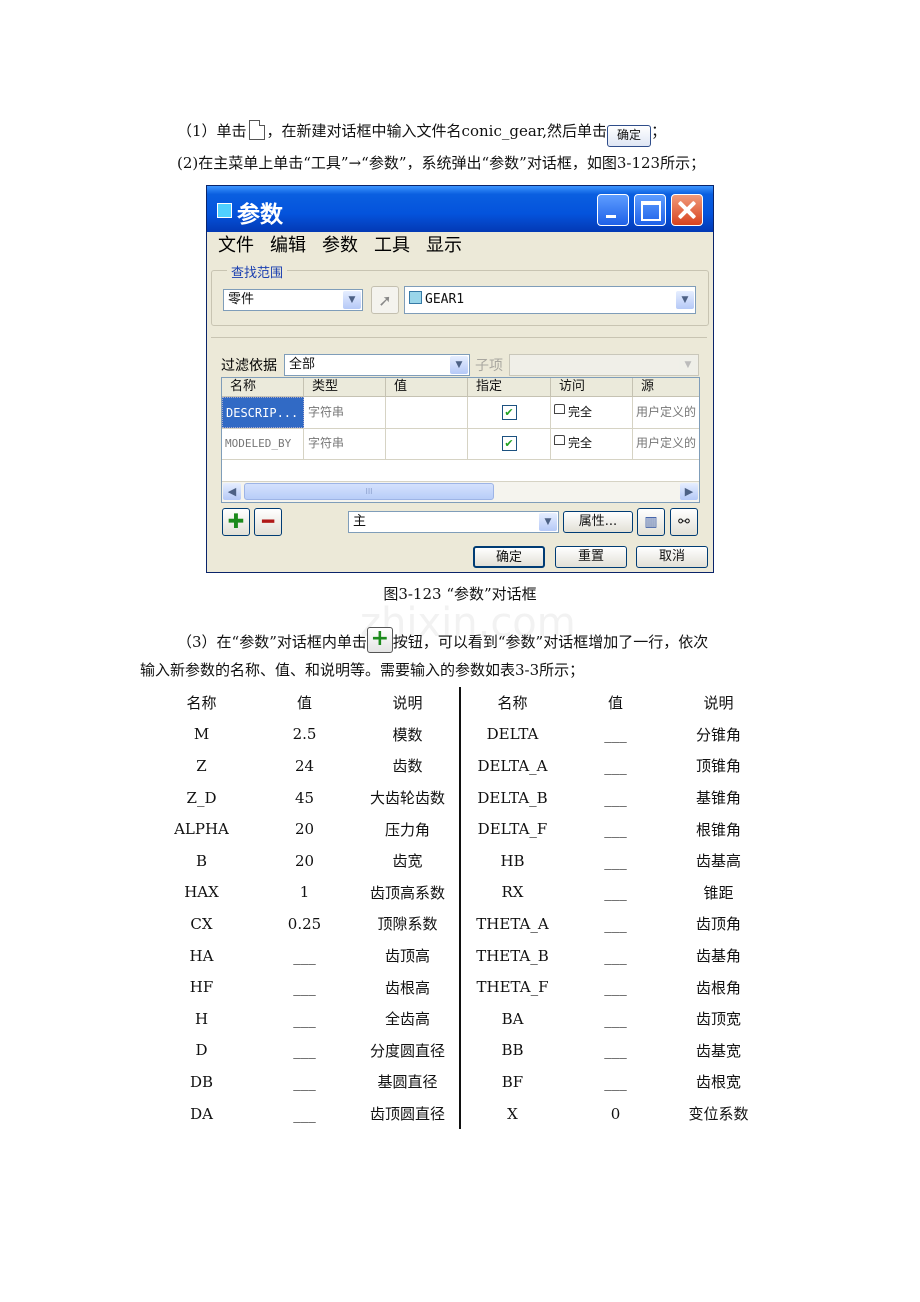 This screenshot has height=1302, width=920. What do you see at coordinates (512, 1050) in the screenshot?
I see `table-cell: BB` at bounding box center [512, 1050].